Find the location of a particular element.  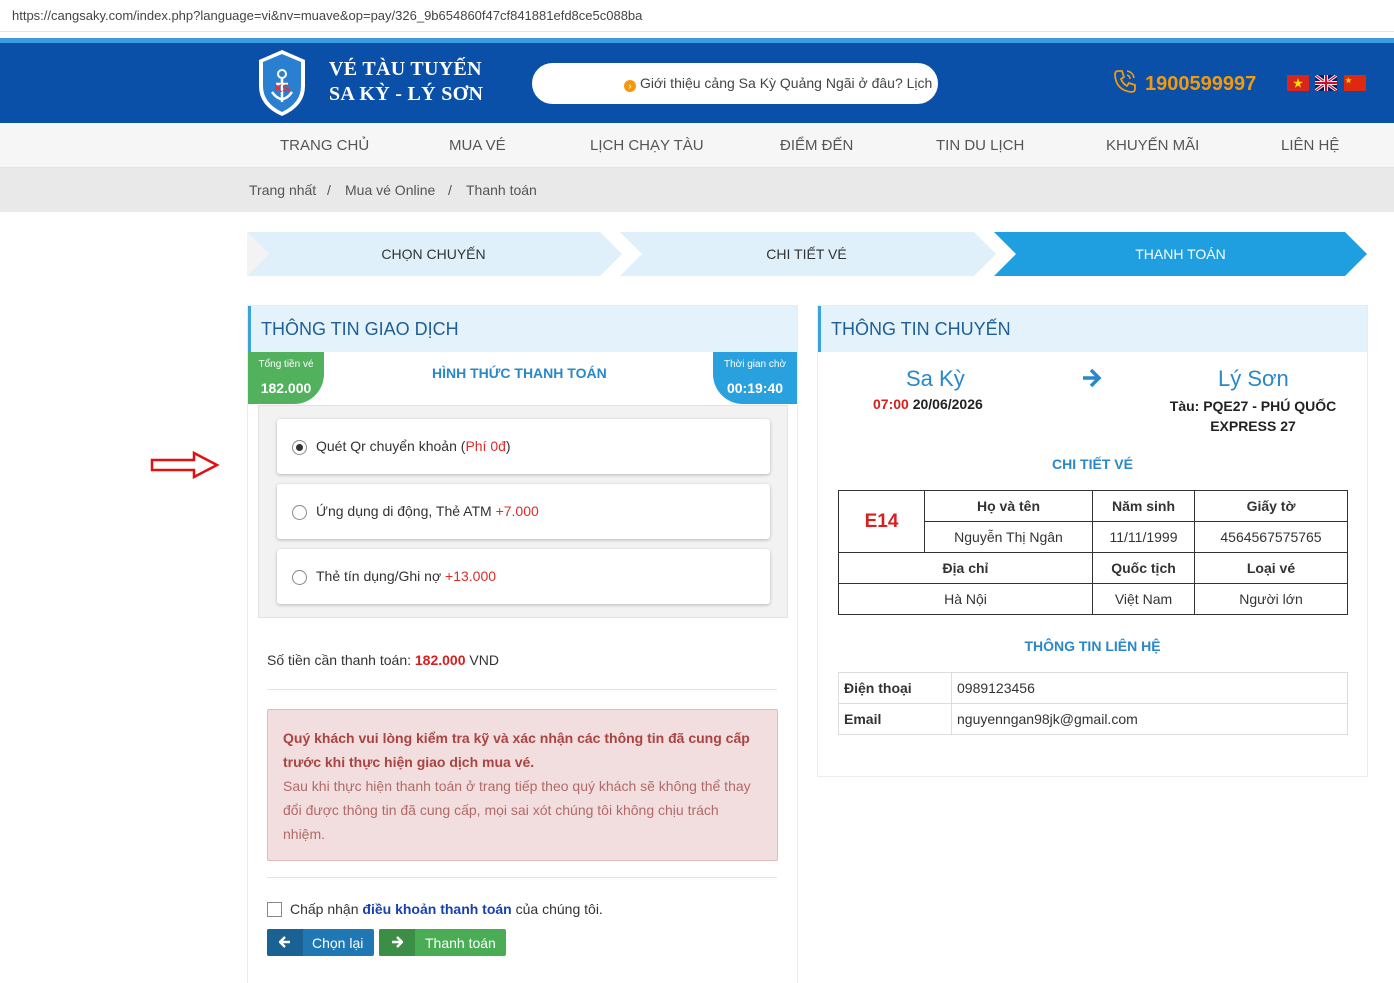

amount-unit: VND is located at coordinates (484, 660).